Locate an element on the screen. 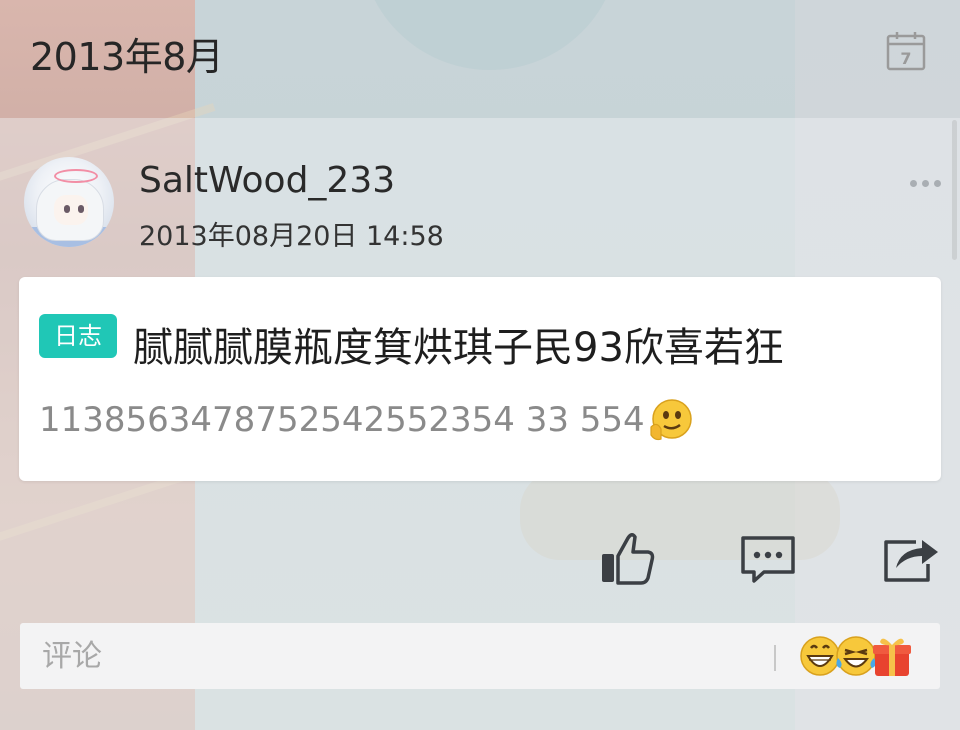 The height and width of the screenshot is (730, 960). post-actions is located at coordinates (480, 558).